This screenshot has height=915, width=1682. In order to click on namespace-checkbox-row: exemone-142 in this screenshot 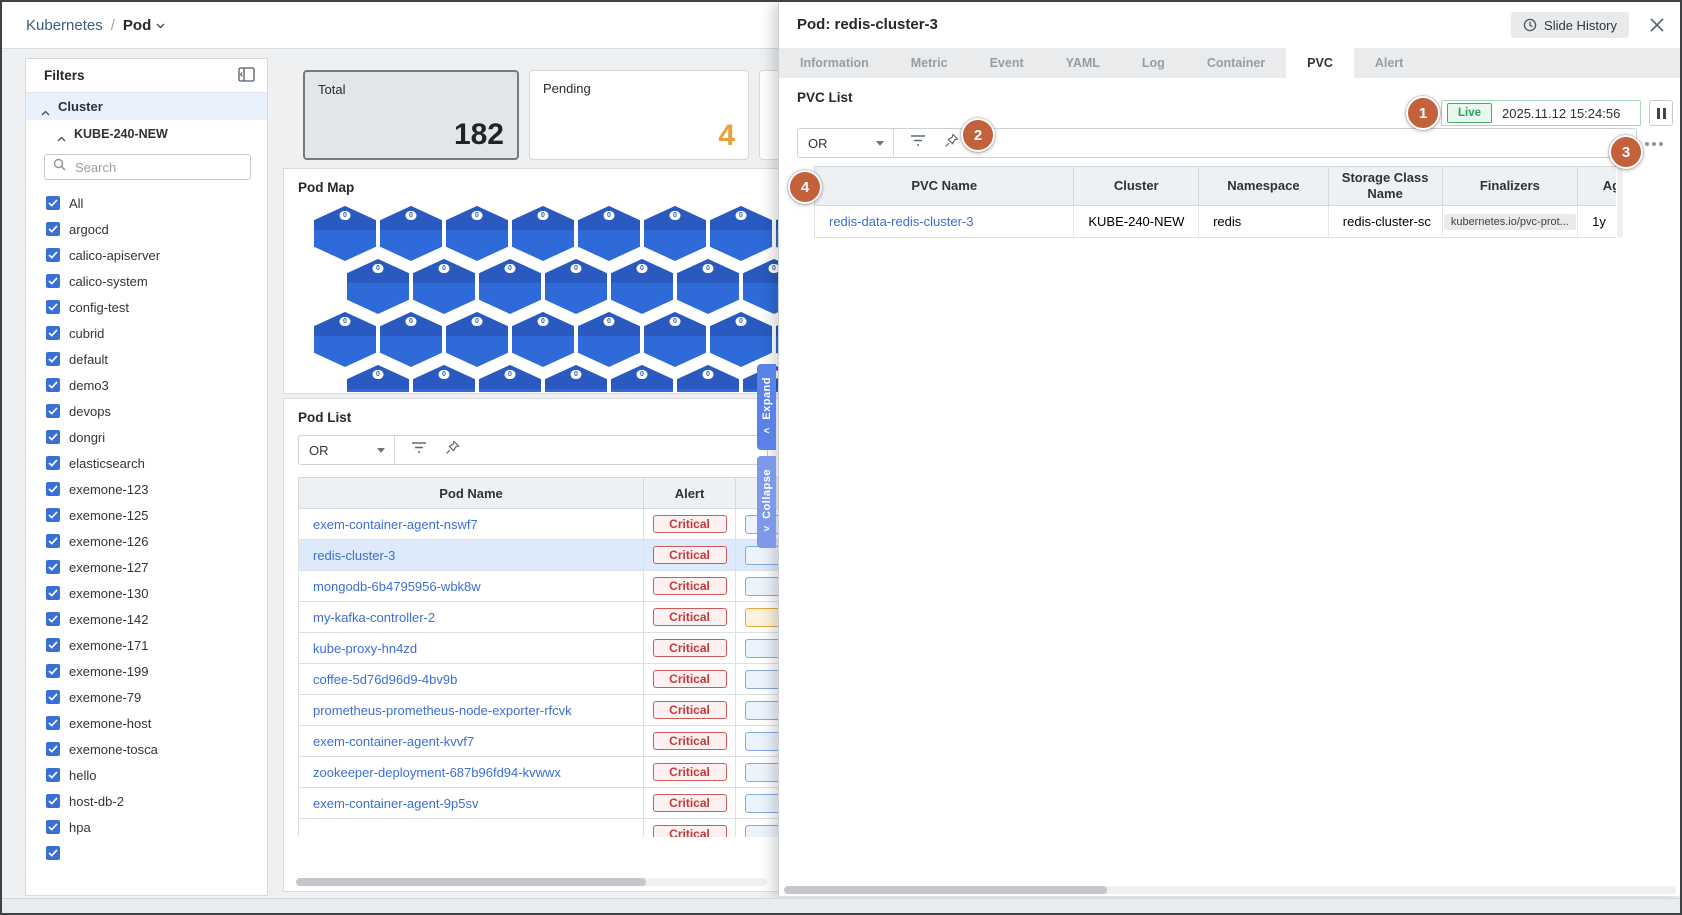, I will do `click(156, 619)`.